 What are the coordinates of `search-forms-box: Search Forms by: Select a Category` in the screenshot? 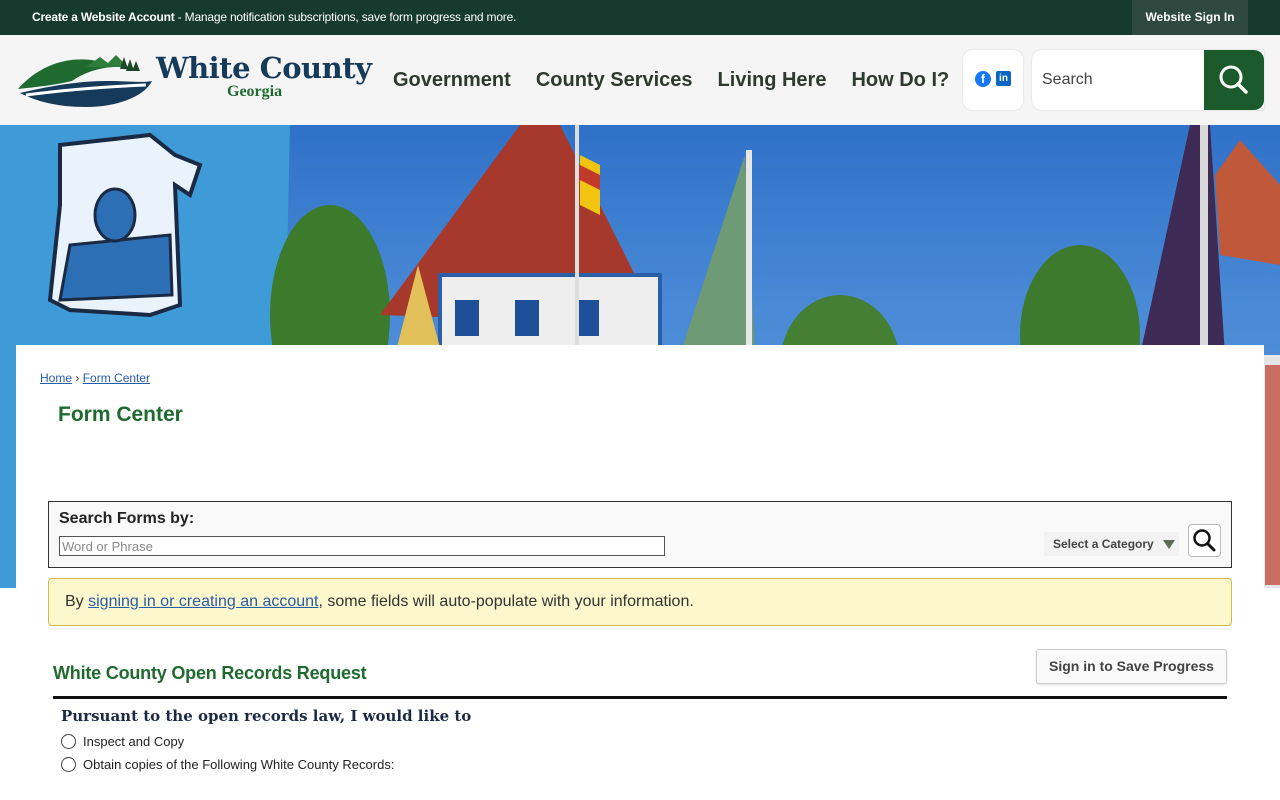 It's located at (640, 534).